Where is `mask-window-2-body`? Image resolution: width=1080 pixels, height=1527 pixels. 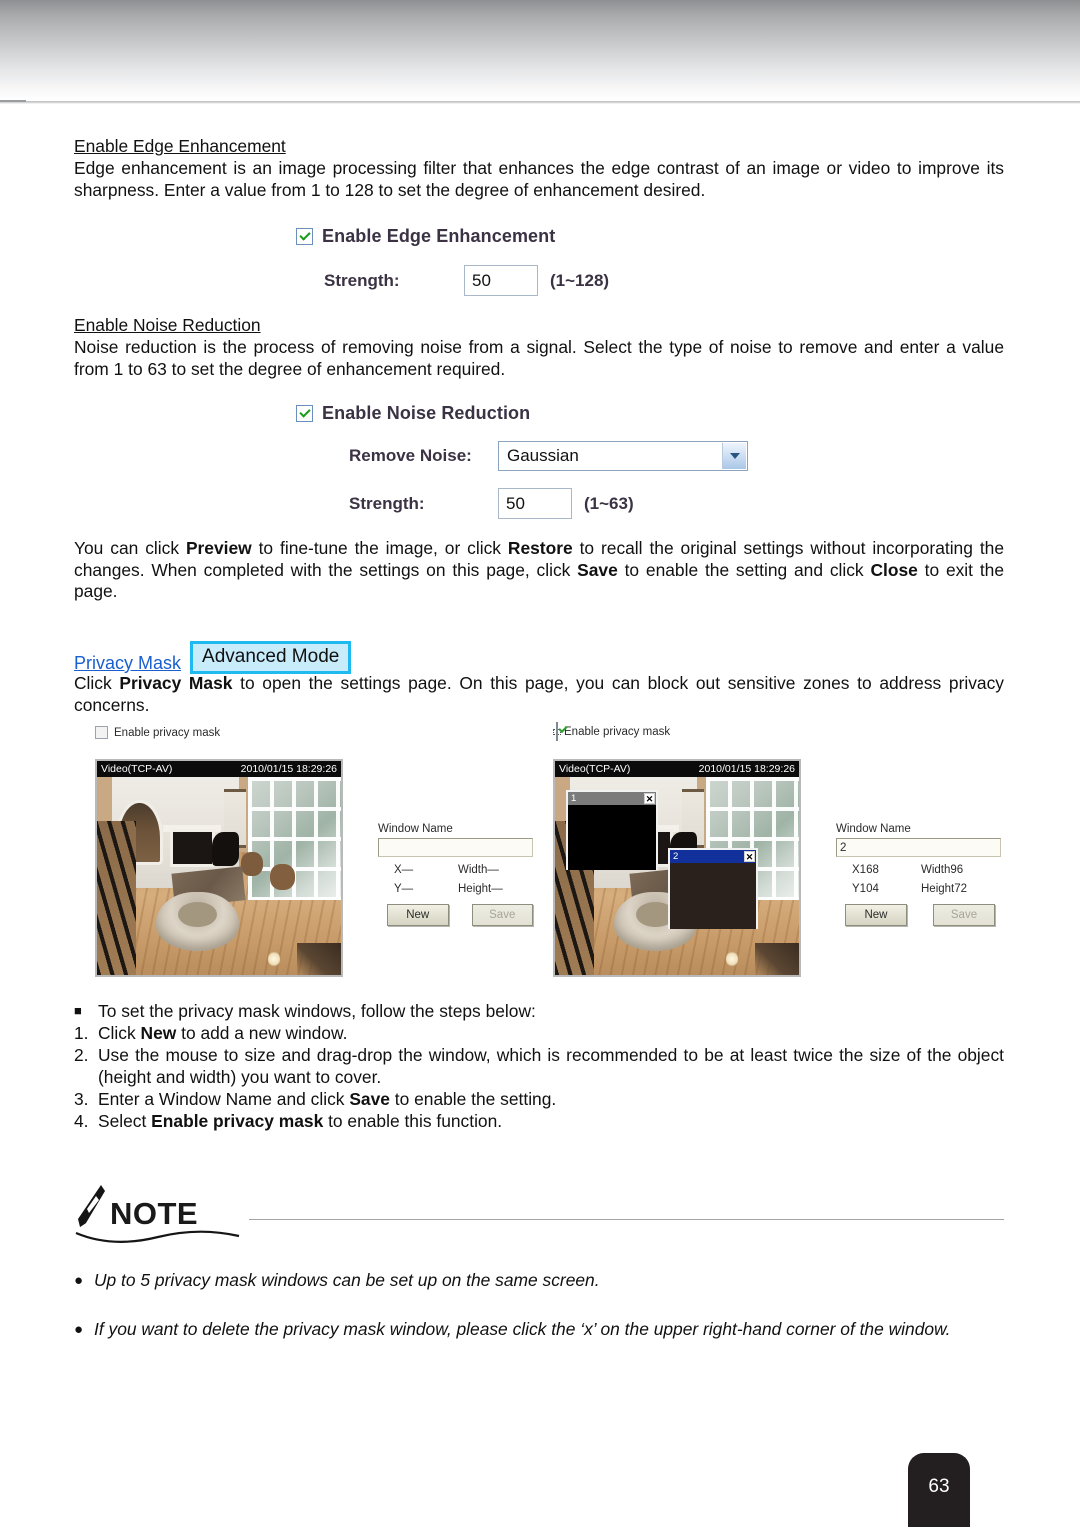 mask-window-2-body is located at coordinates (713, 896).